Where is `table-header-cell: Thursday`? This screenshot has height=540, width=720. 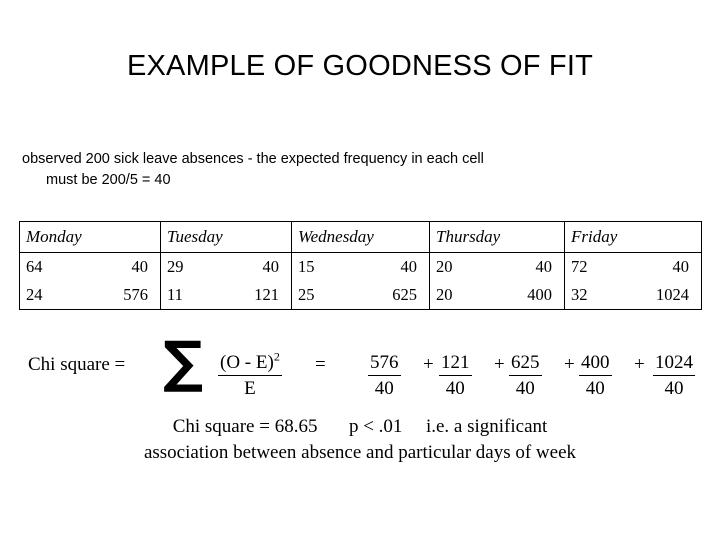 table-header-cell: Thursday is located at coordinates (497, 237).